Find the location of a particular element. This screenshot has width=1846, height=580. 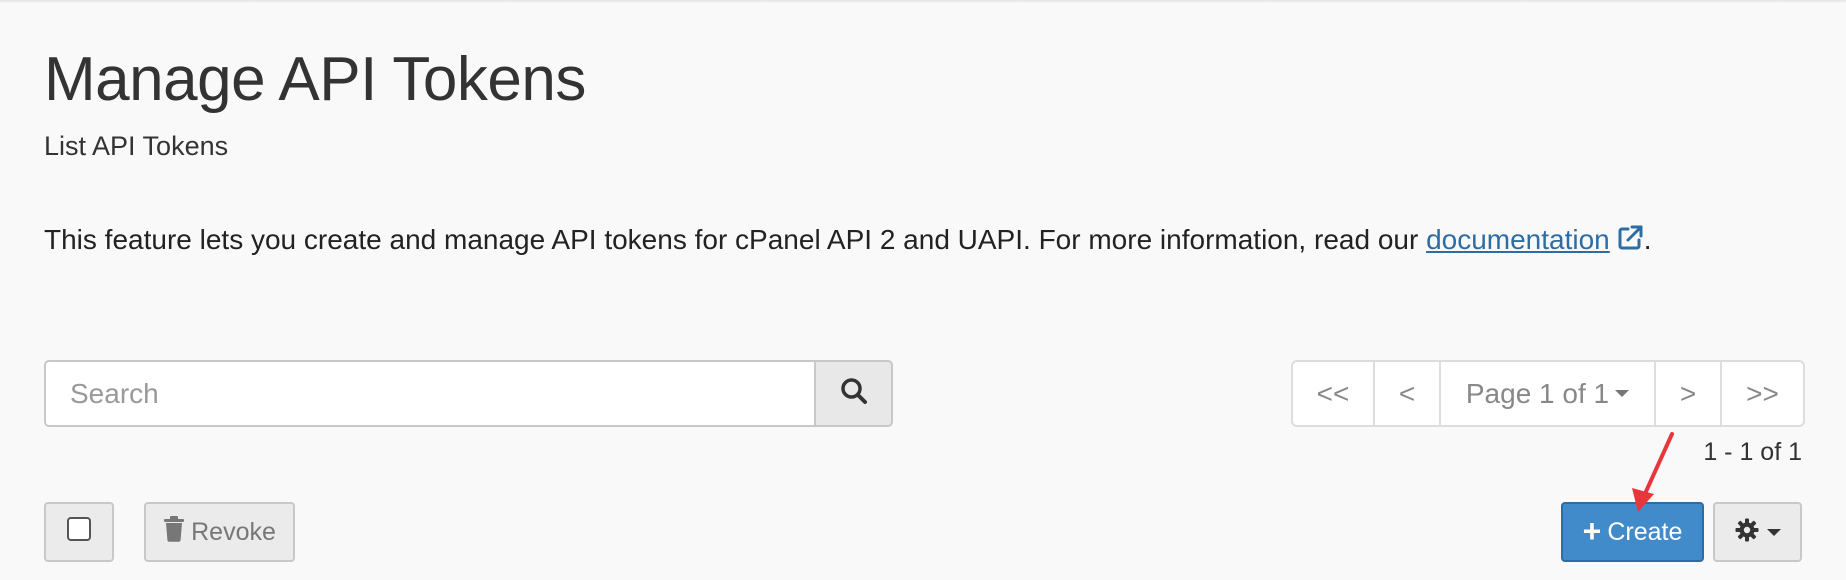

next-page-button: > is located at coordinates (1689, 393).